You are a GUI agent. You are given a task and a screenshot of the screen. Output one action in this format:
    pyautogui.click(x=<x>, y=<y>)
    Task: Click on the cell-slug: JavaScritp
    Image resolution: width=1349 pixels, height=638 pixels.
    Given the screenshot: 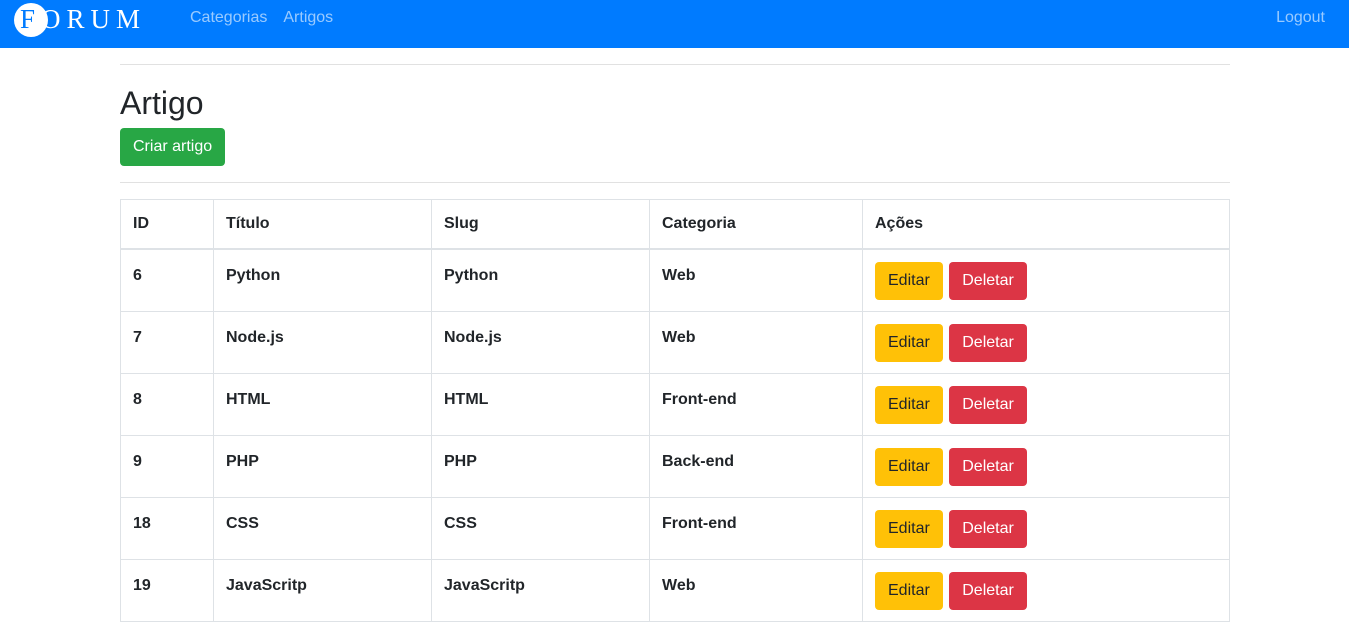 What is the action you would take?
    pyautogui.click(x=540, y=590)
    